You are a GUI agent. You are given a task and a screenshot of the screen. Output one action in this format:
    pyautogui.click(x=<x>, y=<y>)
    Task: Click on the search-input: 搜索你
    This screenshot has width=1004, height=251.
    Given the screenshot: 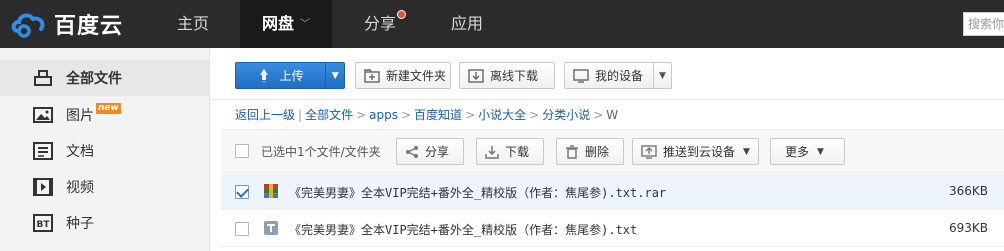 What is the action you would take?
    pyautogui.click(x=983, y=24)
    